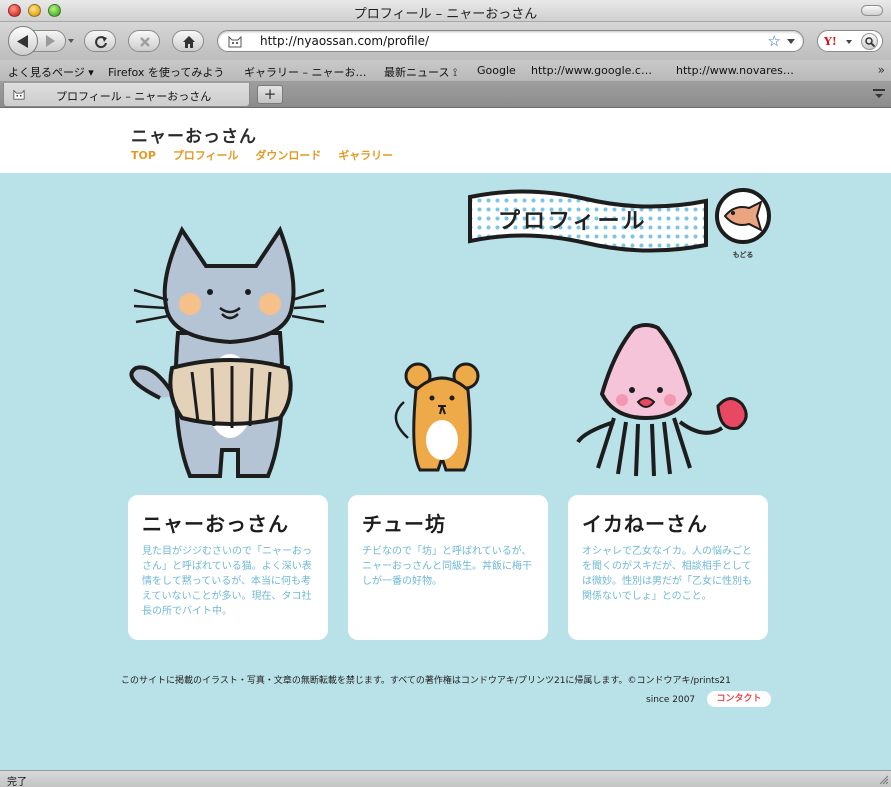 The width and height of the screenshot is (891, 787). Describe the element at coordinates (496, 70) in the screenshot. I see `bookmark-google: Google` at that location.